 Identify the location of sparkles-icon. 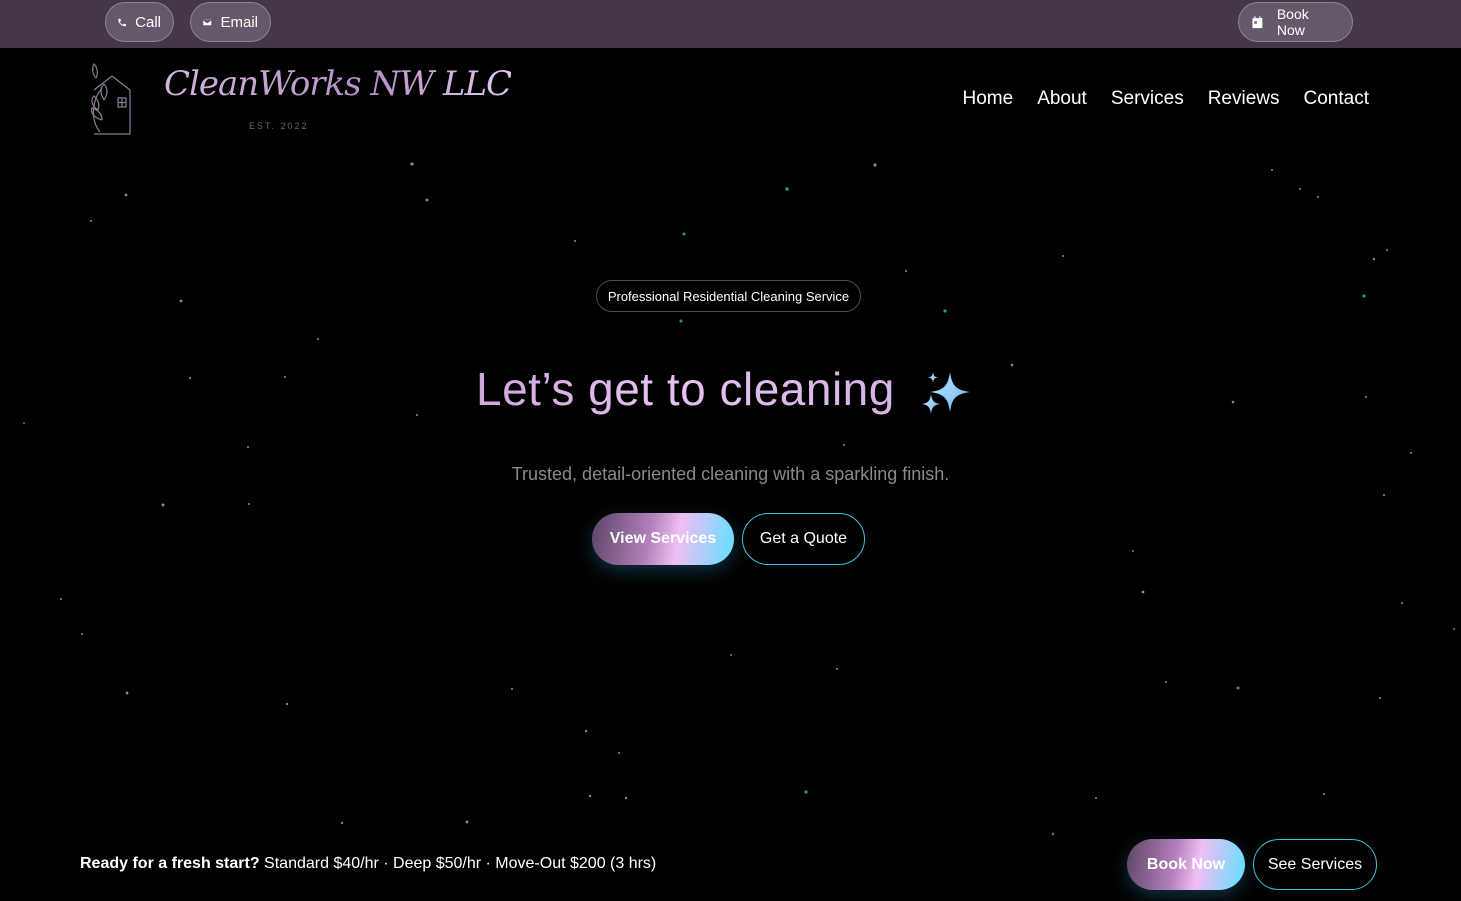
(946, 393).